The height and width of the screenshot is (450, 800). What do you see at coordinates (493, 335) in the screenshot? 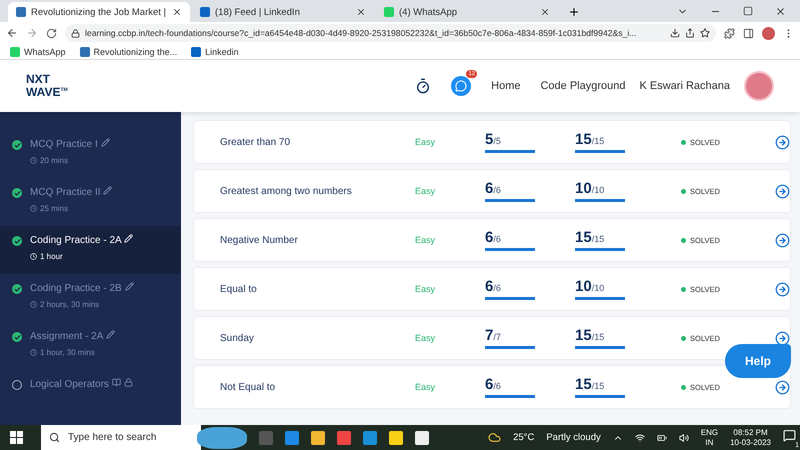
I see `score-text: 7/7` at bounding box center [493, 335].